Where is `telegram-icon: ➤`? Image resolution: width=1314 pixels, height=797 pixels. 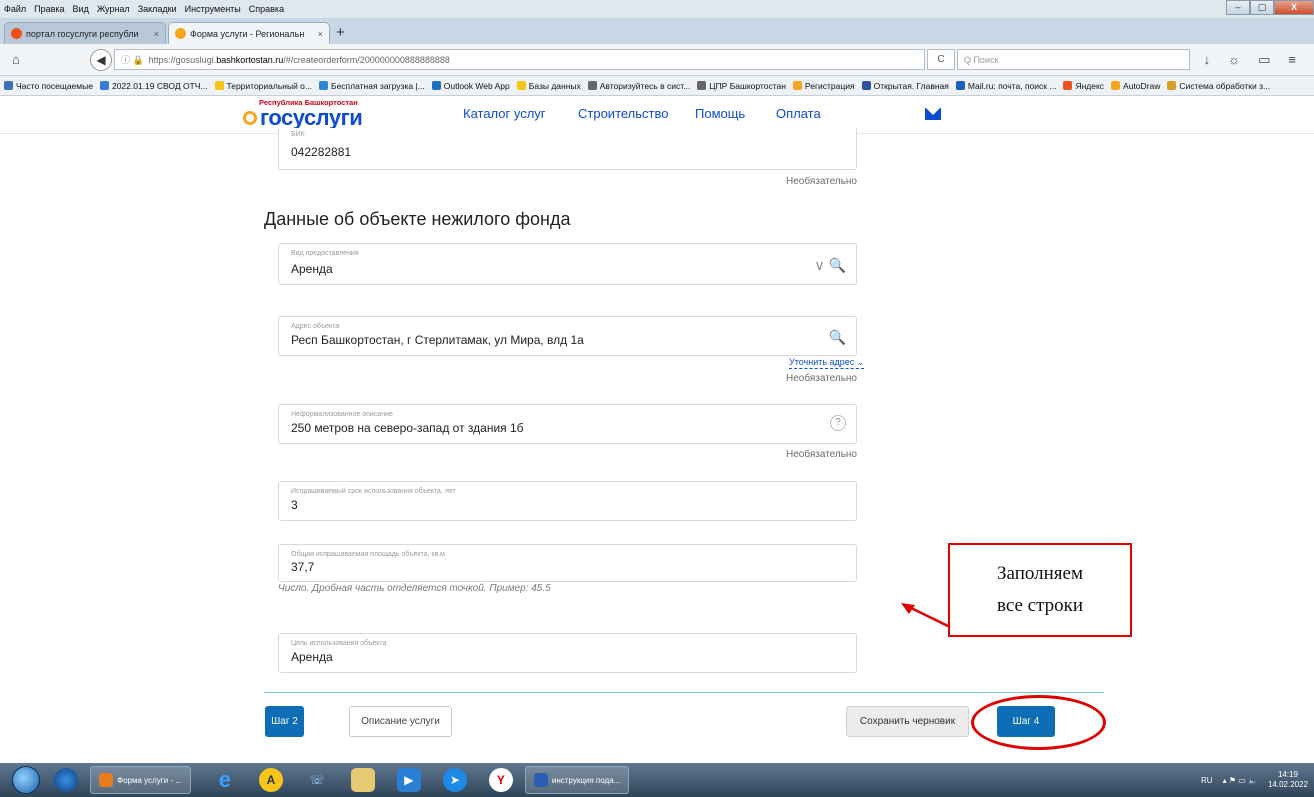
telegram-icon: ➤ is located at coordinates (454, 780).